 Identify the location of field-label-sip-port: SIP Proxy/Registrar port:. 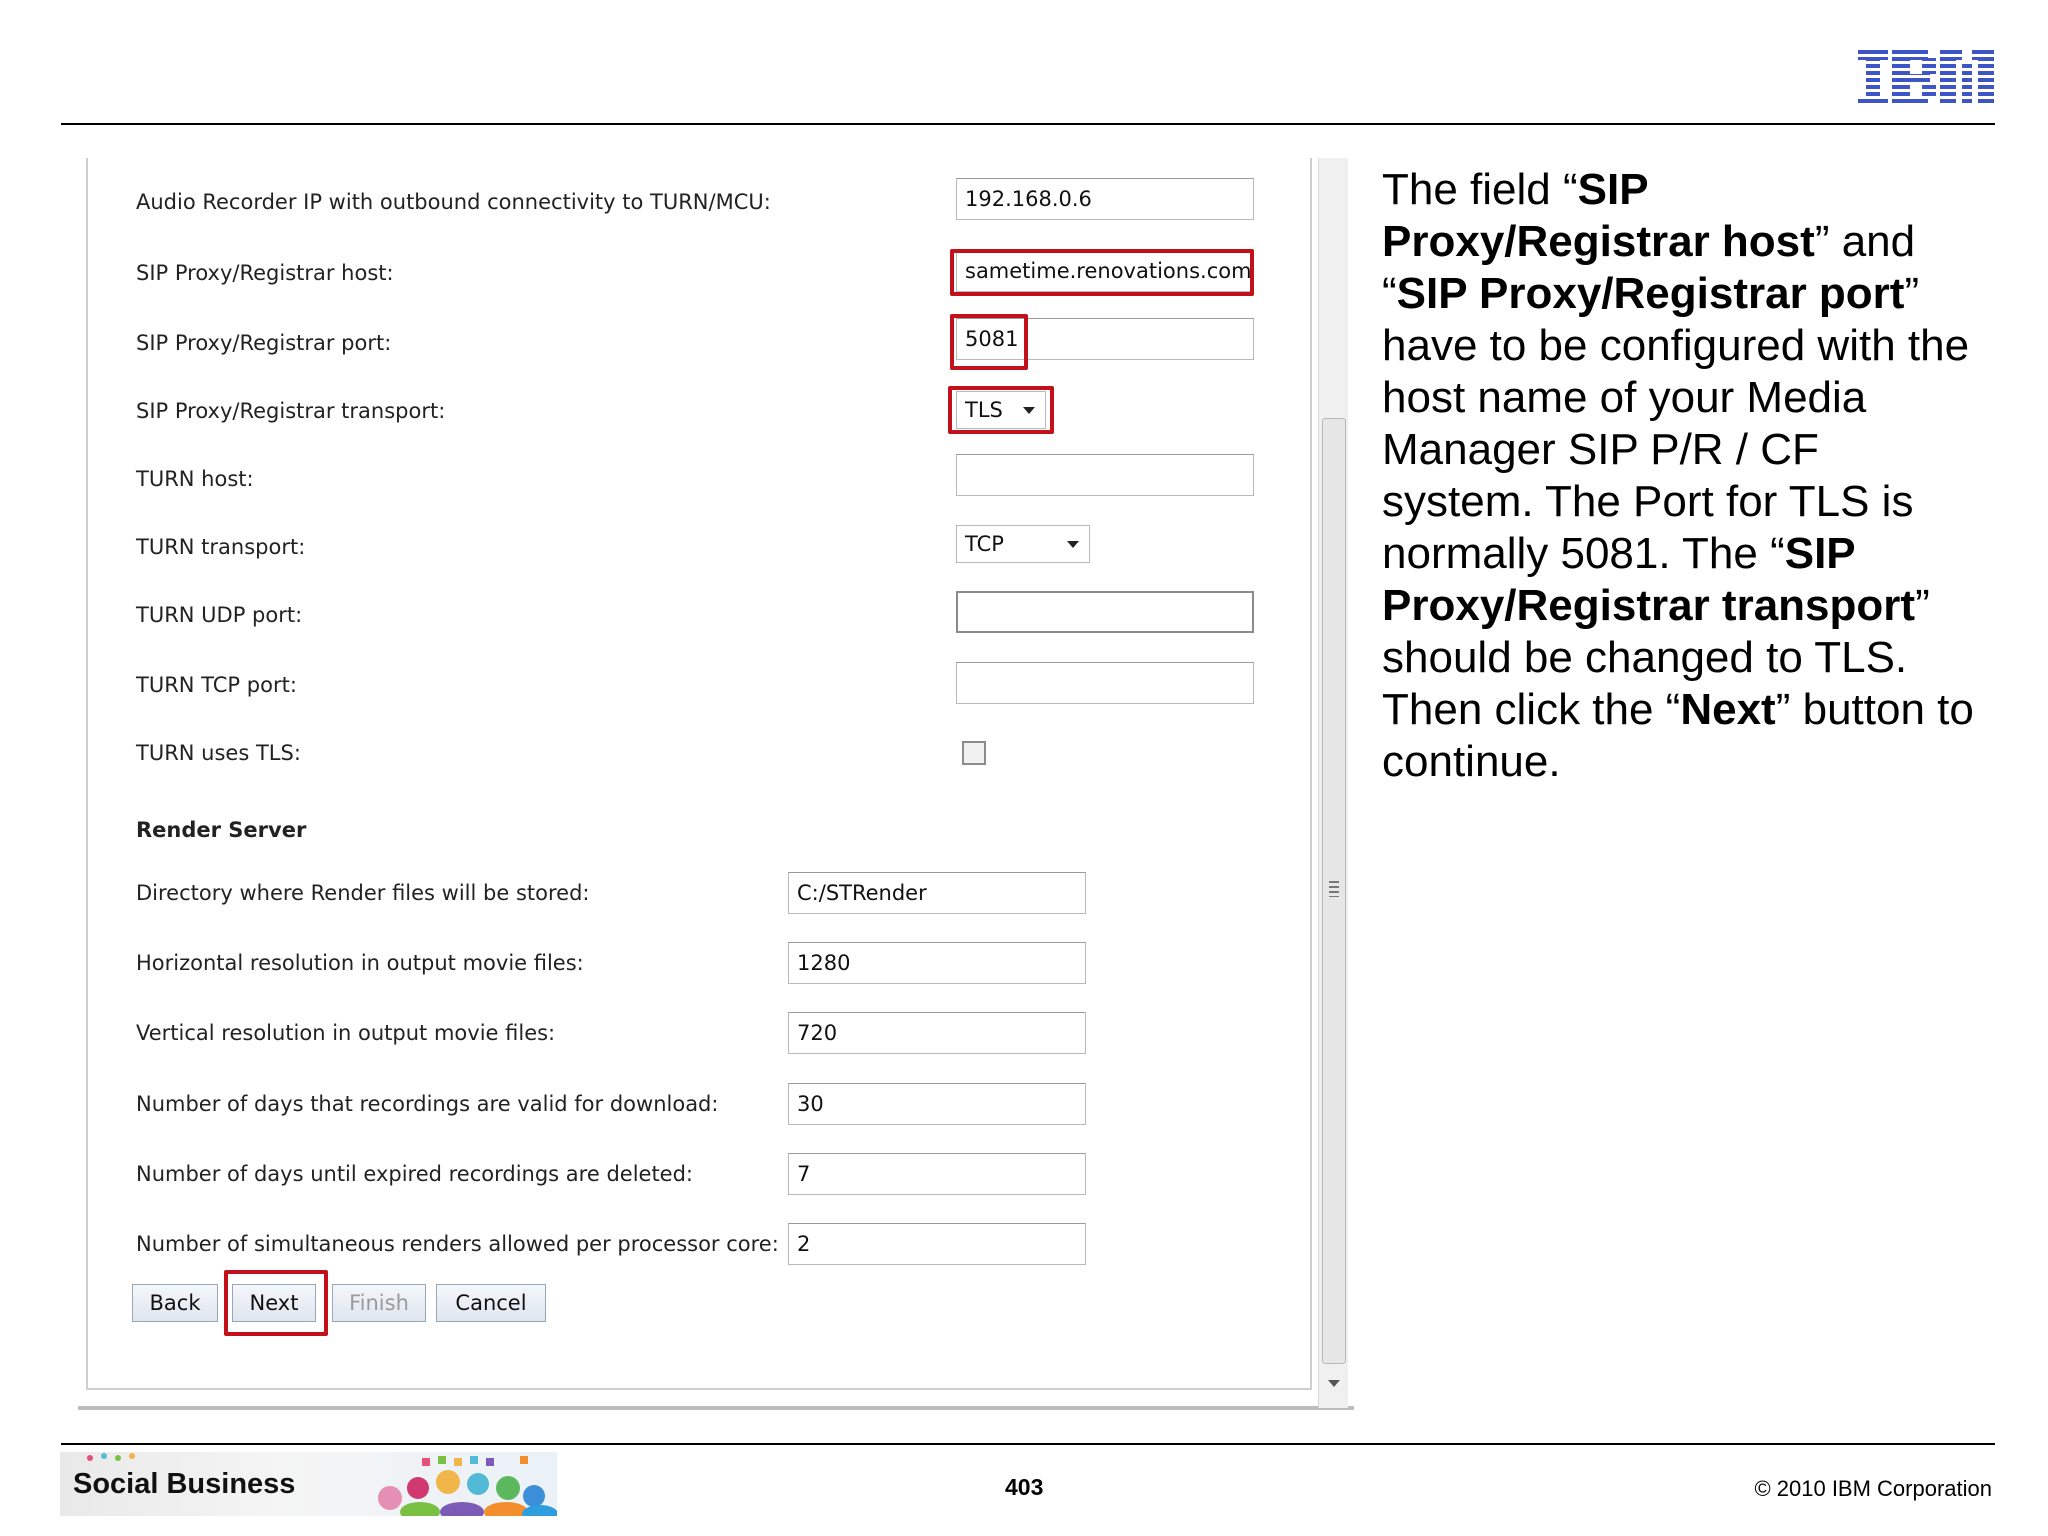
(264, 343).